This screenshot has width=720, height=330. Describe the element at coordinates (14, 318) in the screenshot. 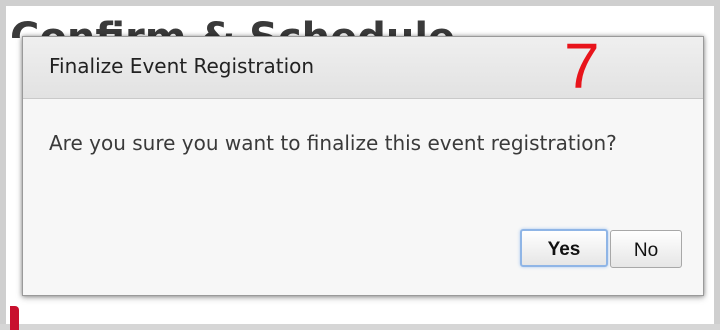

I see `red-side-marker` at that location.